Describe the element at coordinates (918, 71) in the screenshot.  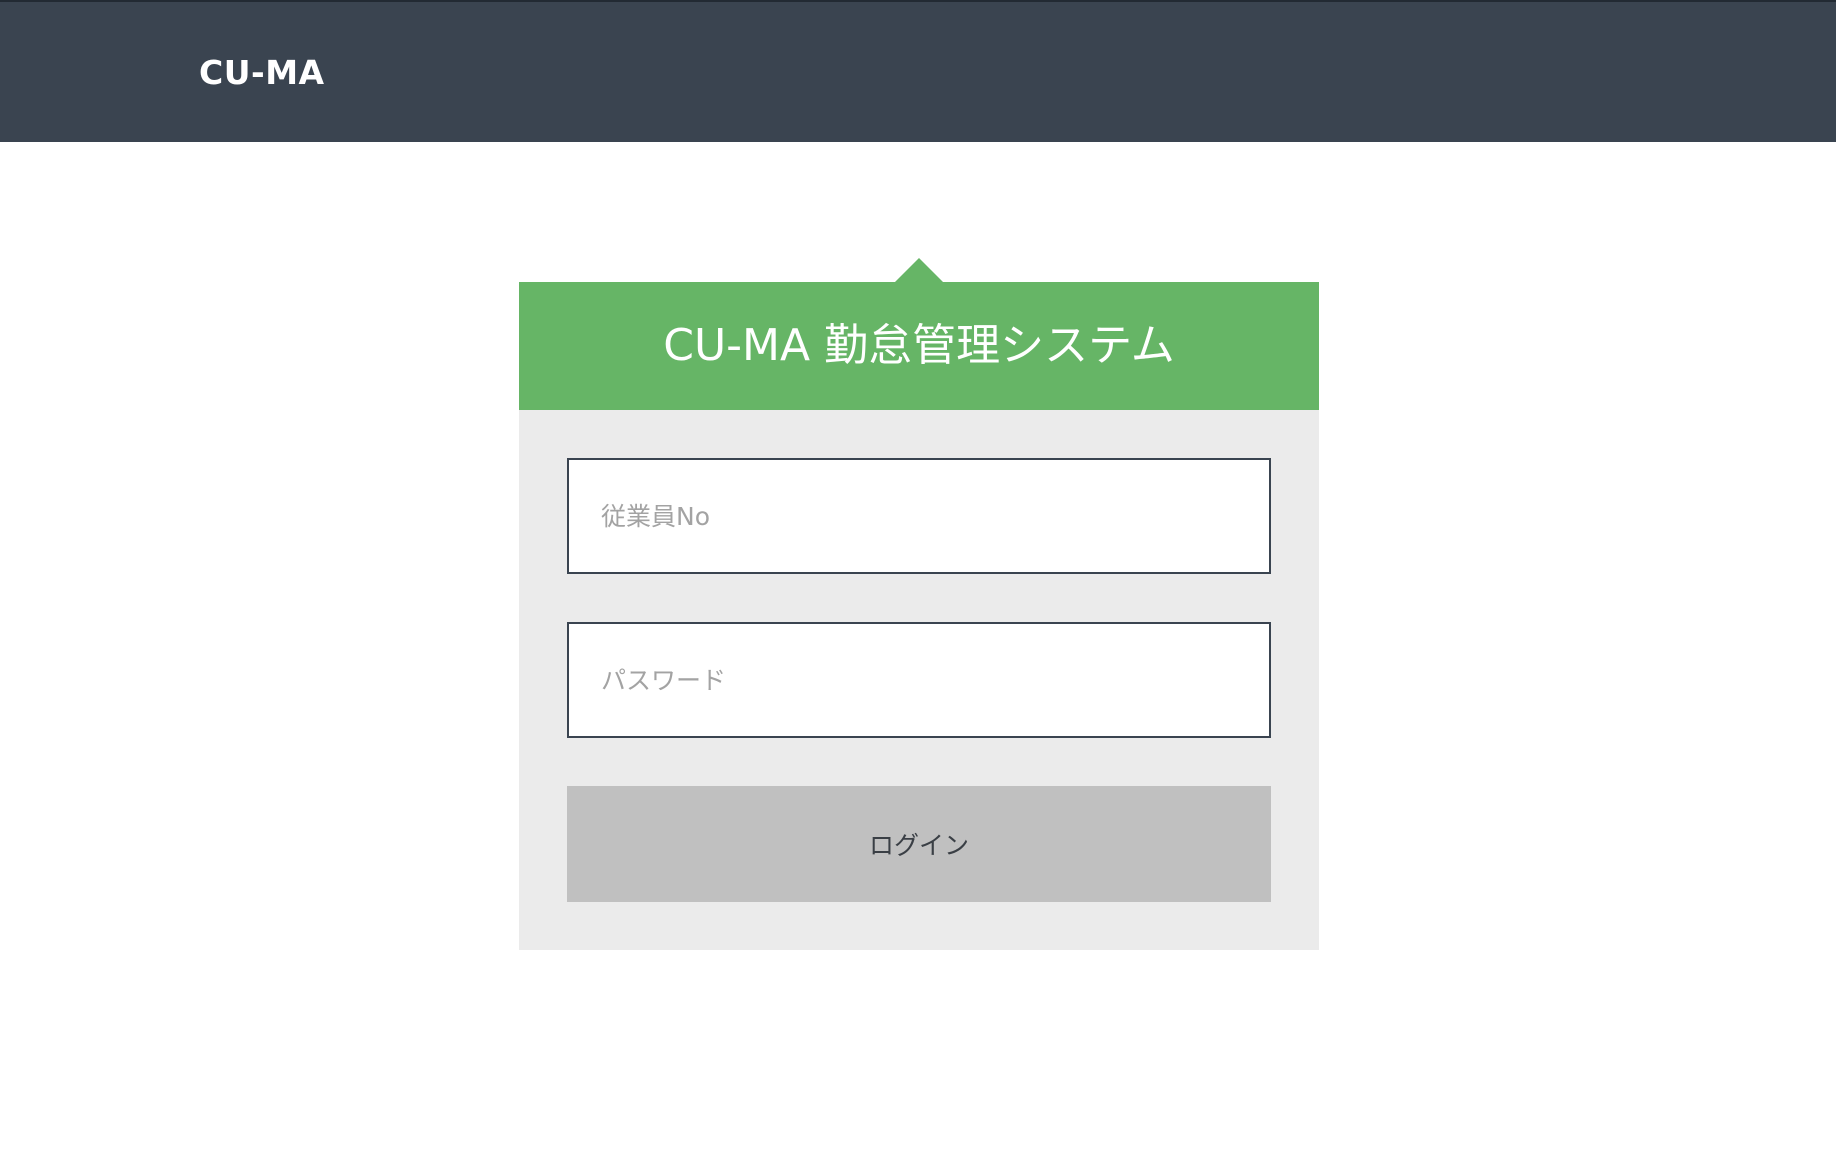
I see `top-navbar: CU-MA` at that location.